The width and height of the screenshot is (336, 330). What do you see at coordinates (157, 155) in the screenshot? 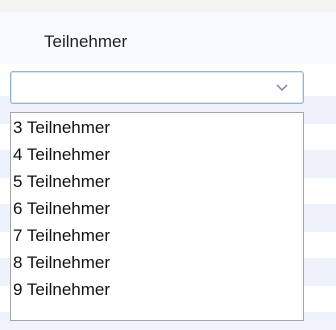
I see `option-4-teilnehmer: 4 Teilnehmer` at bounding box center [157, 155].